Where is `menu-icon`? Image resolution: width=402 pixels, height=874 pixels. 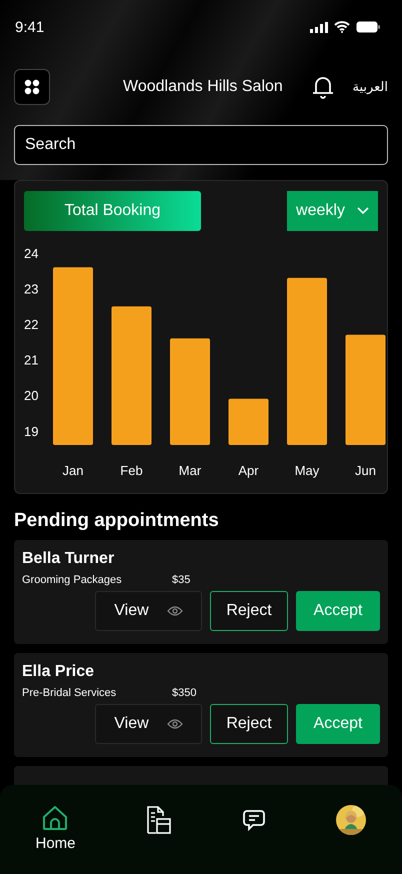
menu-icon is located at coordinates (32, 87).